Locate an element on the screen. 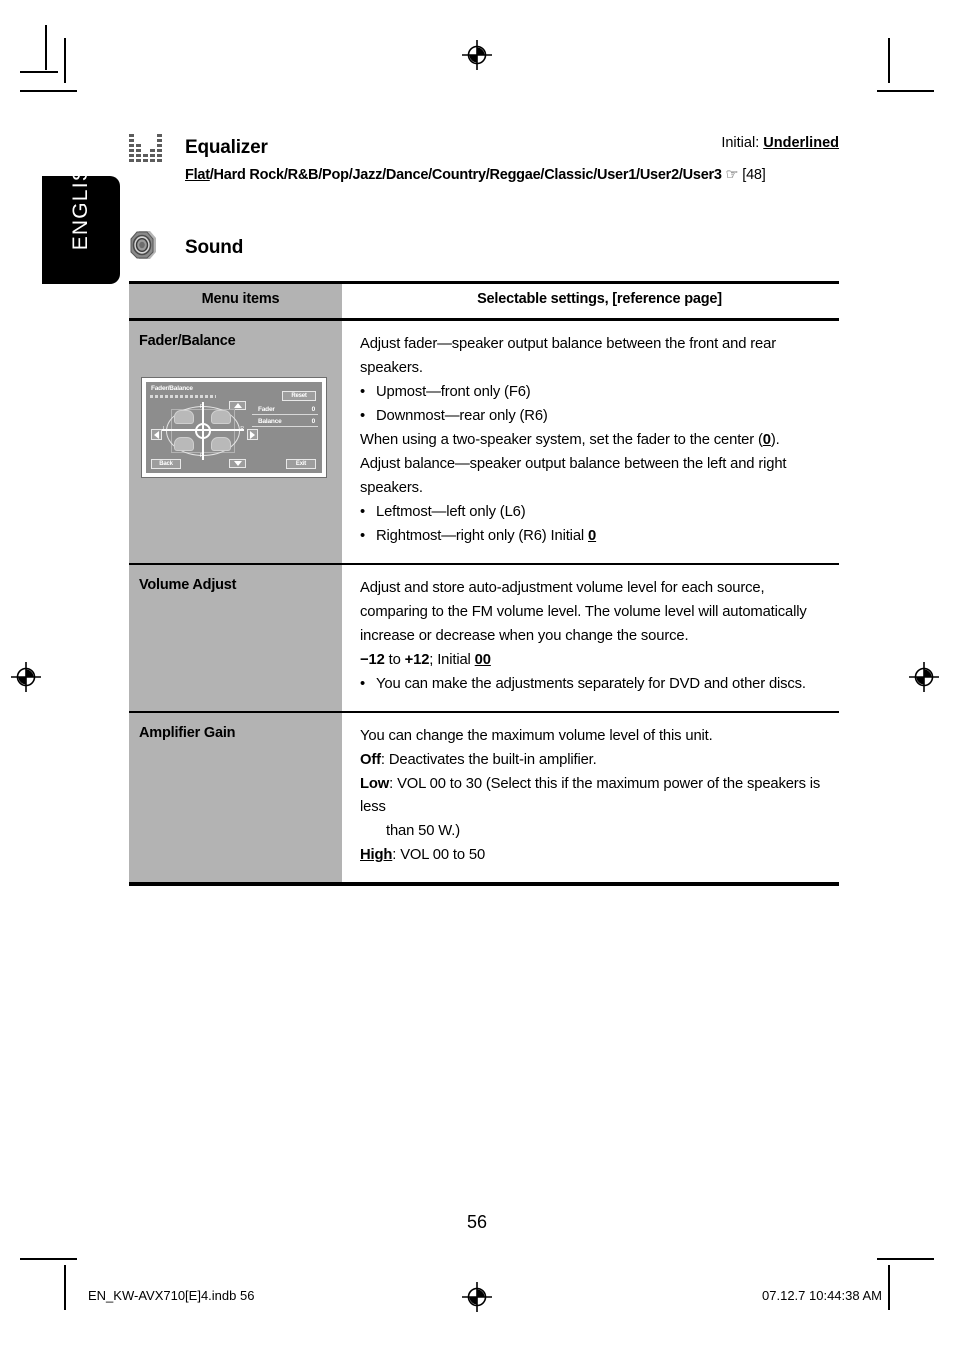 The image size is (954, 1354). setting-line-range: −12 to +12; Initial 00 is located at coordinates (595, 661).